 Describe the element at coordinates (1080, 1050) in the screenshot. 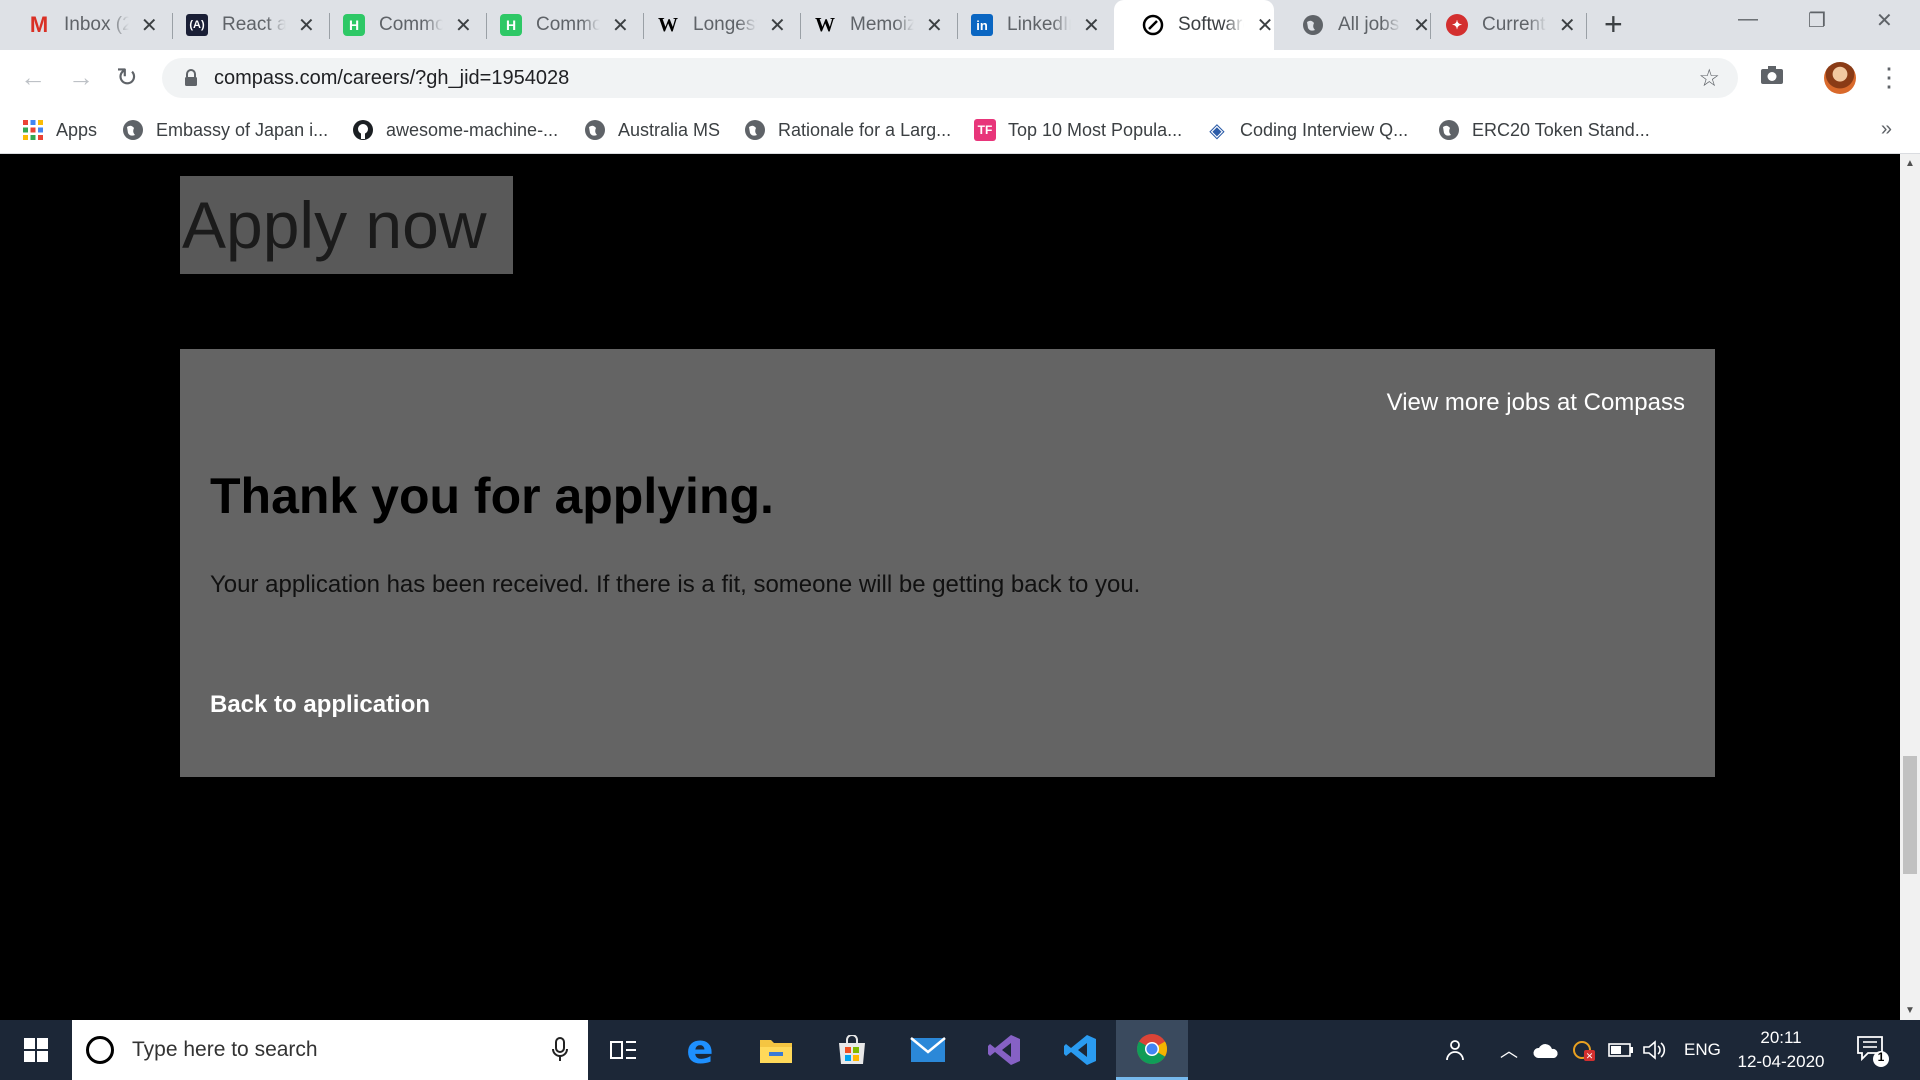

I see `vscode-icon` at that location.